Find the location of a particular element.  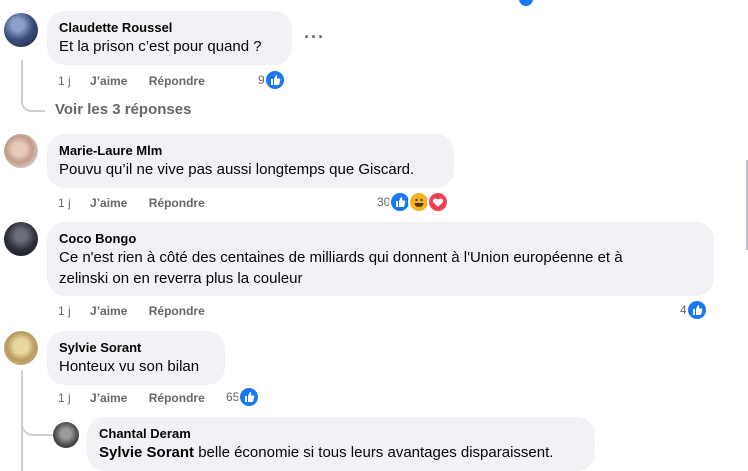

comment-text: Et la prison c’est pour quand ? is located at coordinates (160, 46).